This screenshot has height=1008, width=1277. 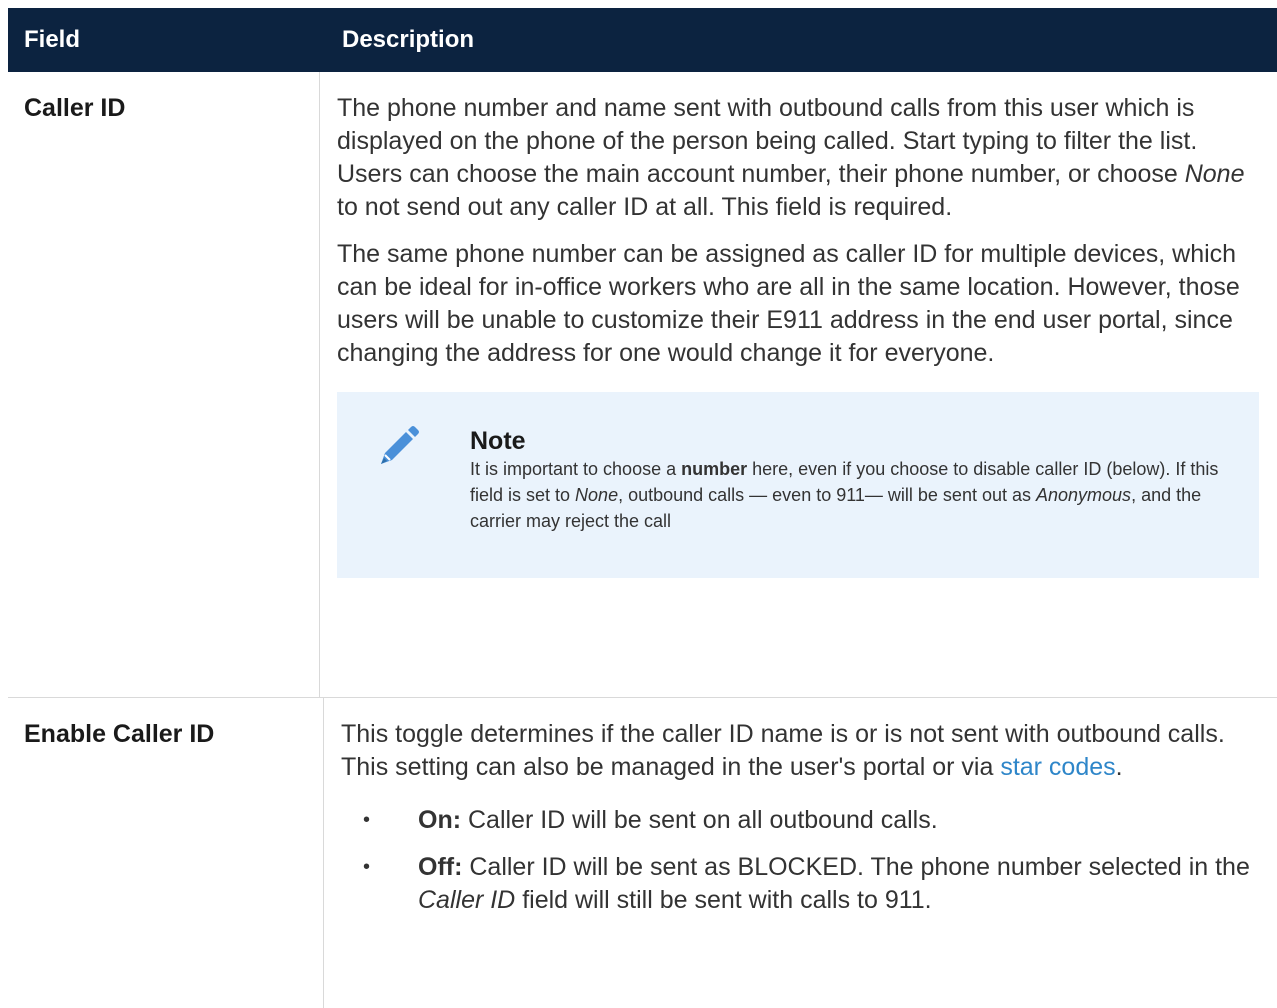 What do you see at coordinates (52, 39) in the screenshot?
I see `header-field: Field` at bounding box center [52, 39].